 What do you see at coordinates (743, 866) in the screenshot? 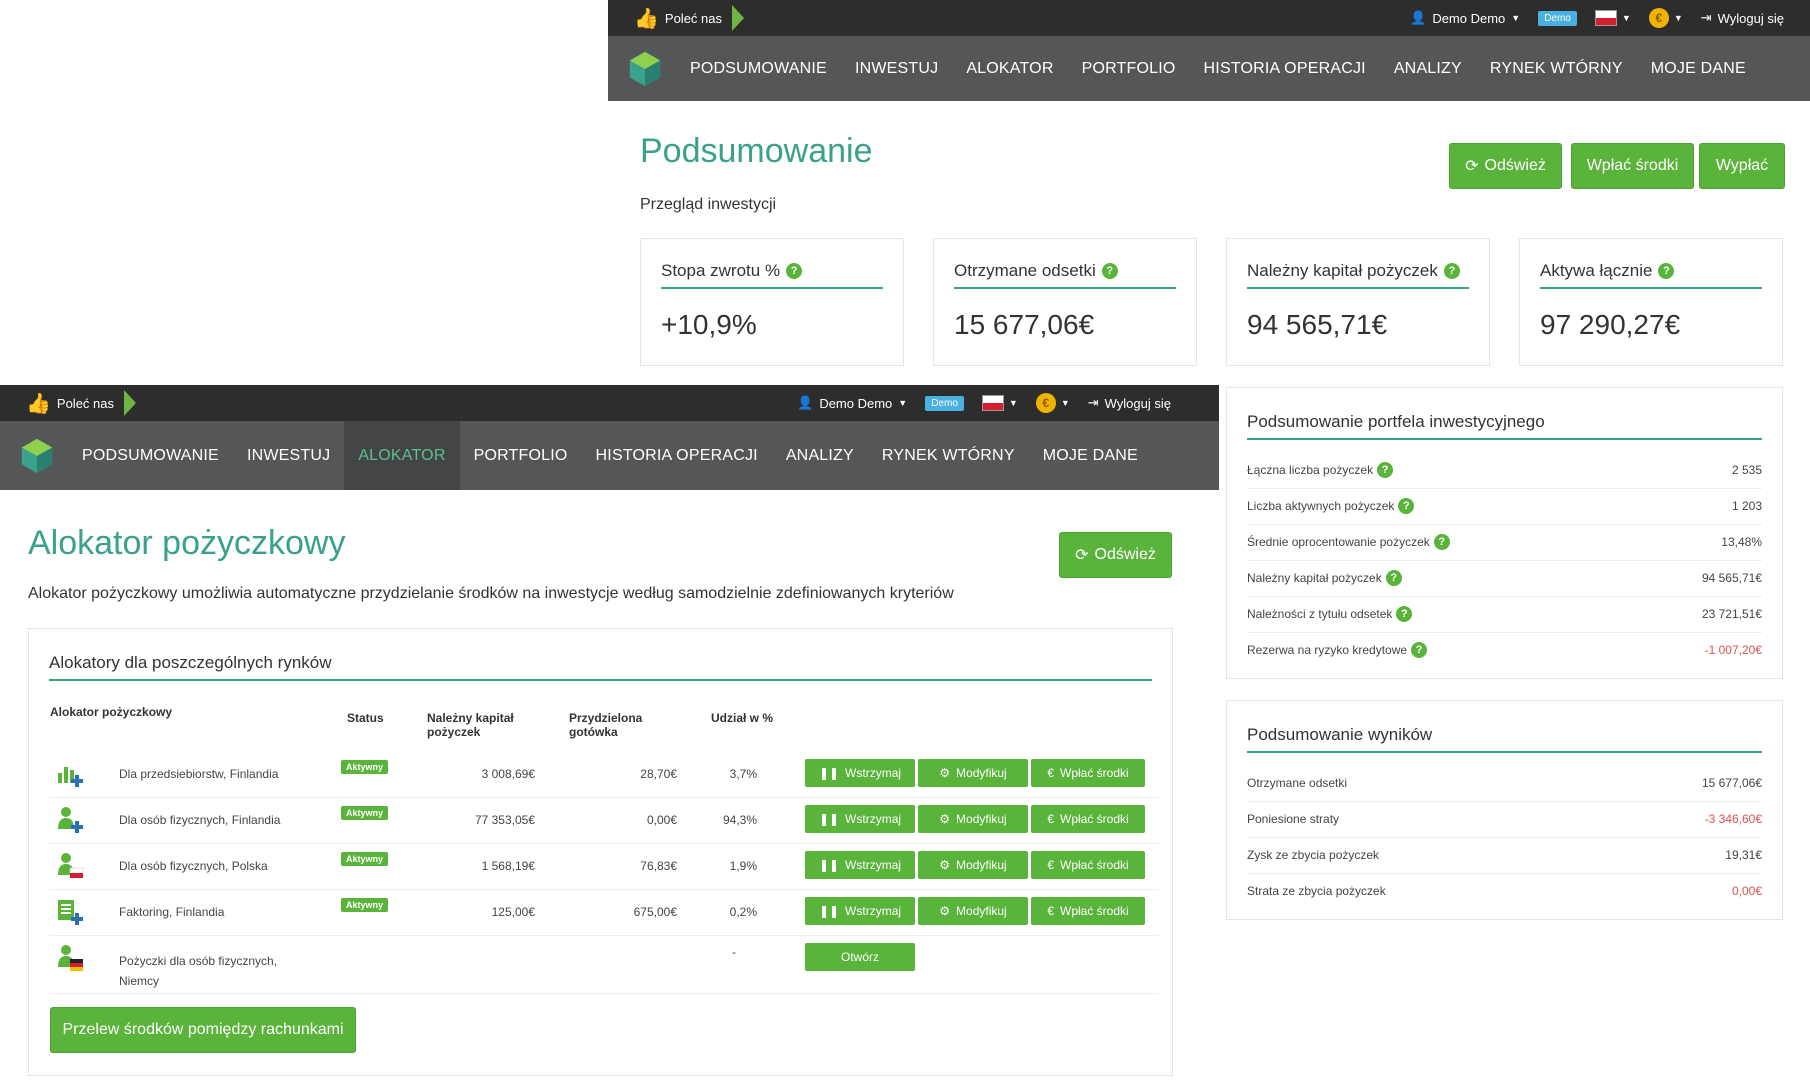
I see `share-value: 1,9%` at bounding box center [743, 866].